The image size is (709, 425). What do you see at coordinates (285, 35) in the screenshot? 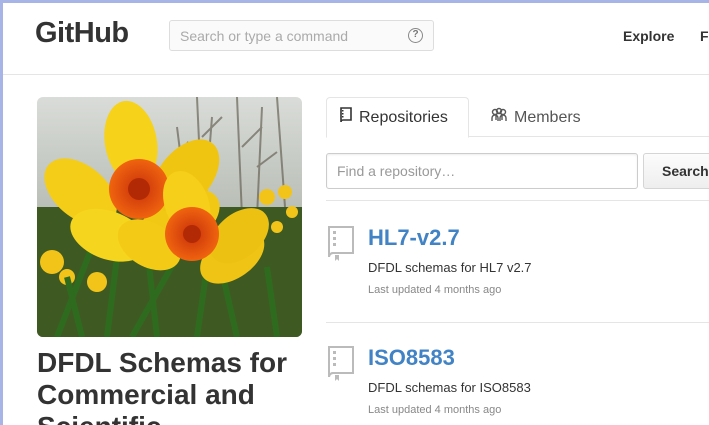
I see `site-search-input` at bounding box center [285, 35].